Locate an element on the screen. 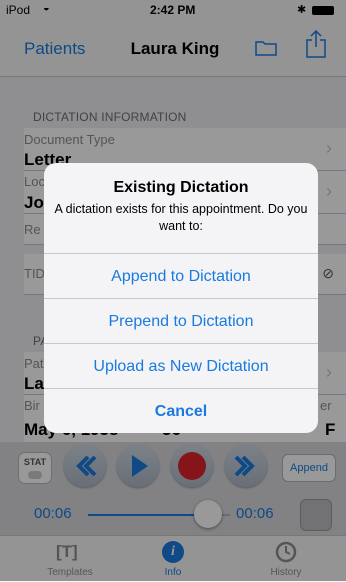 The height and width of the screenshot is (582, 346). append-to-dictation-button: Append to Dictation is located at coordinates (181, 276).